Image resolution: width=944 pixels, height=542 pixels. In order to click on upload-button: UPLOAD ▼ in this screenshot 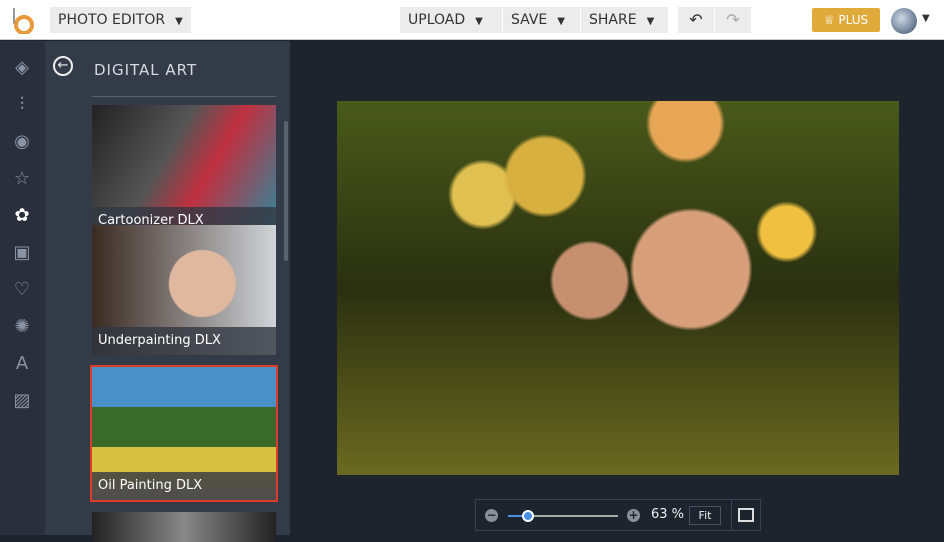, I will do `click(451, 20)`.